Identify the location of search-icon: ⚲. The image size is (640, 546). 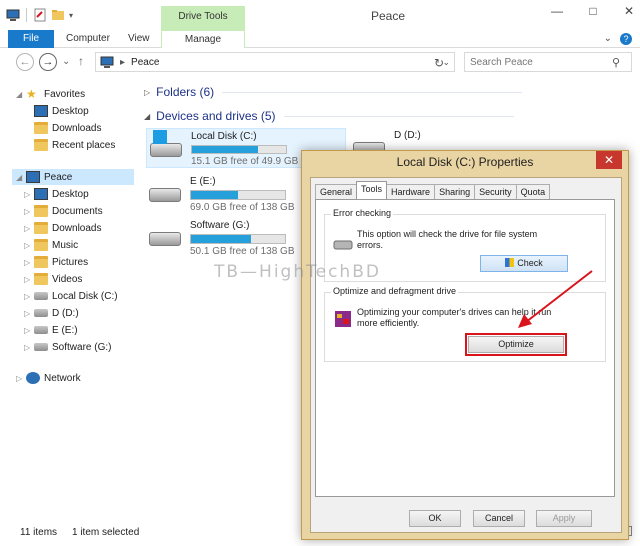
(616, 62).